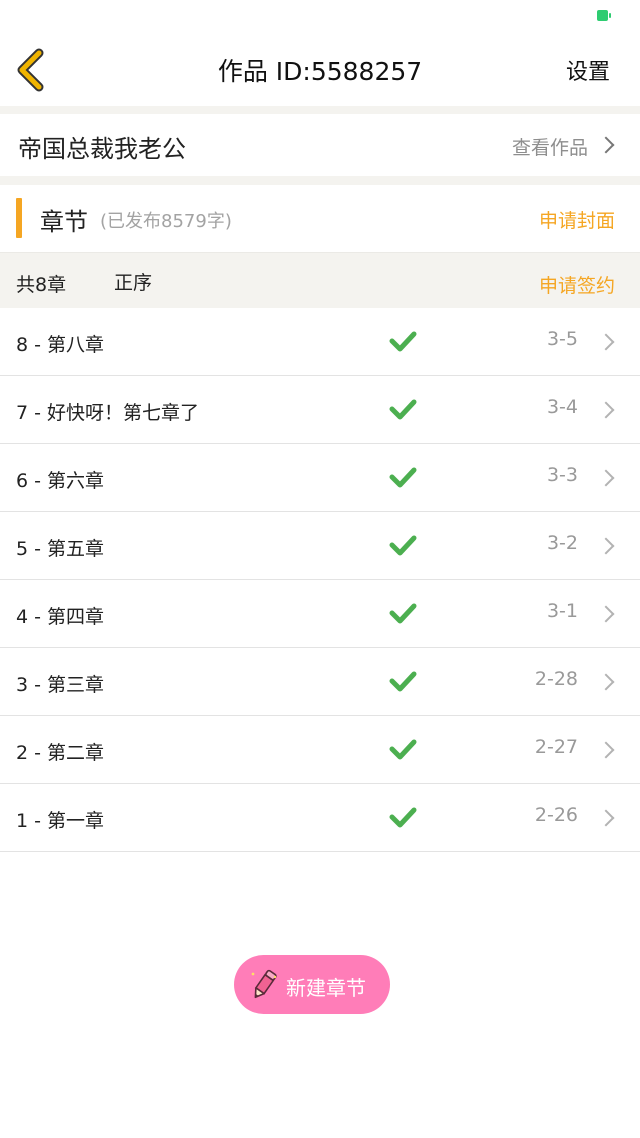  I want to click on chapter-toolbar: 共8章 正序 申请签约, so click(320, 280).